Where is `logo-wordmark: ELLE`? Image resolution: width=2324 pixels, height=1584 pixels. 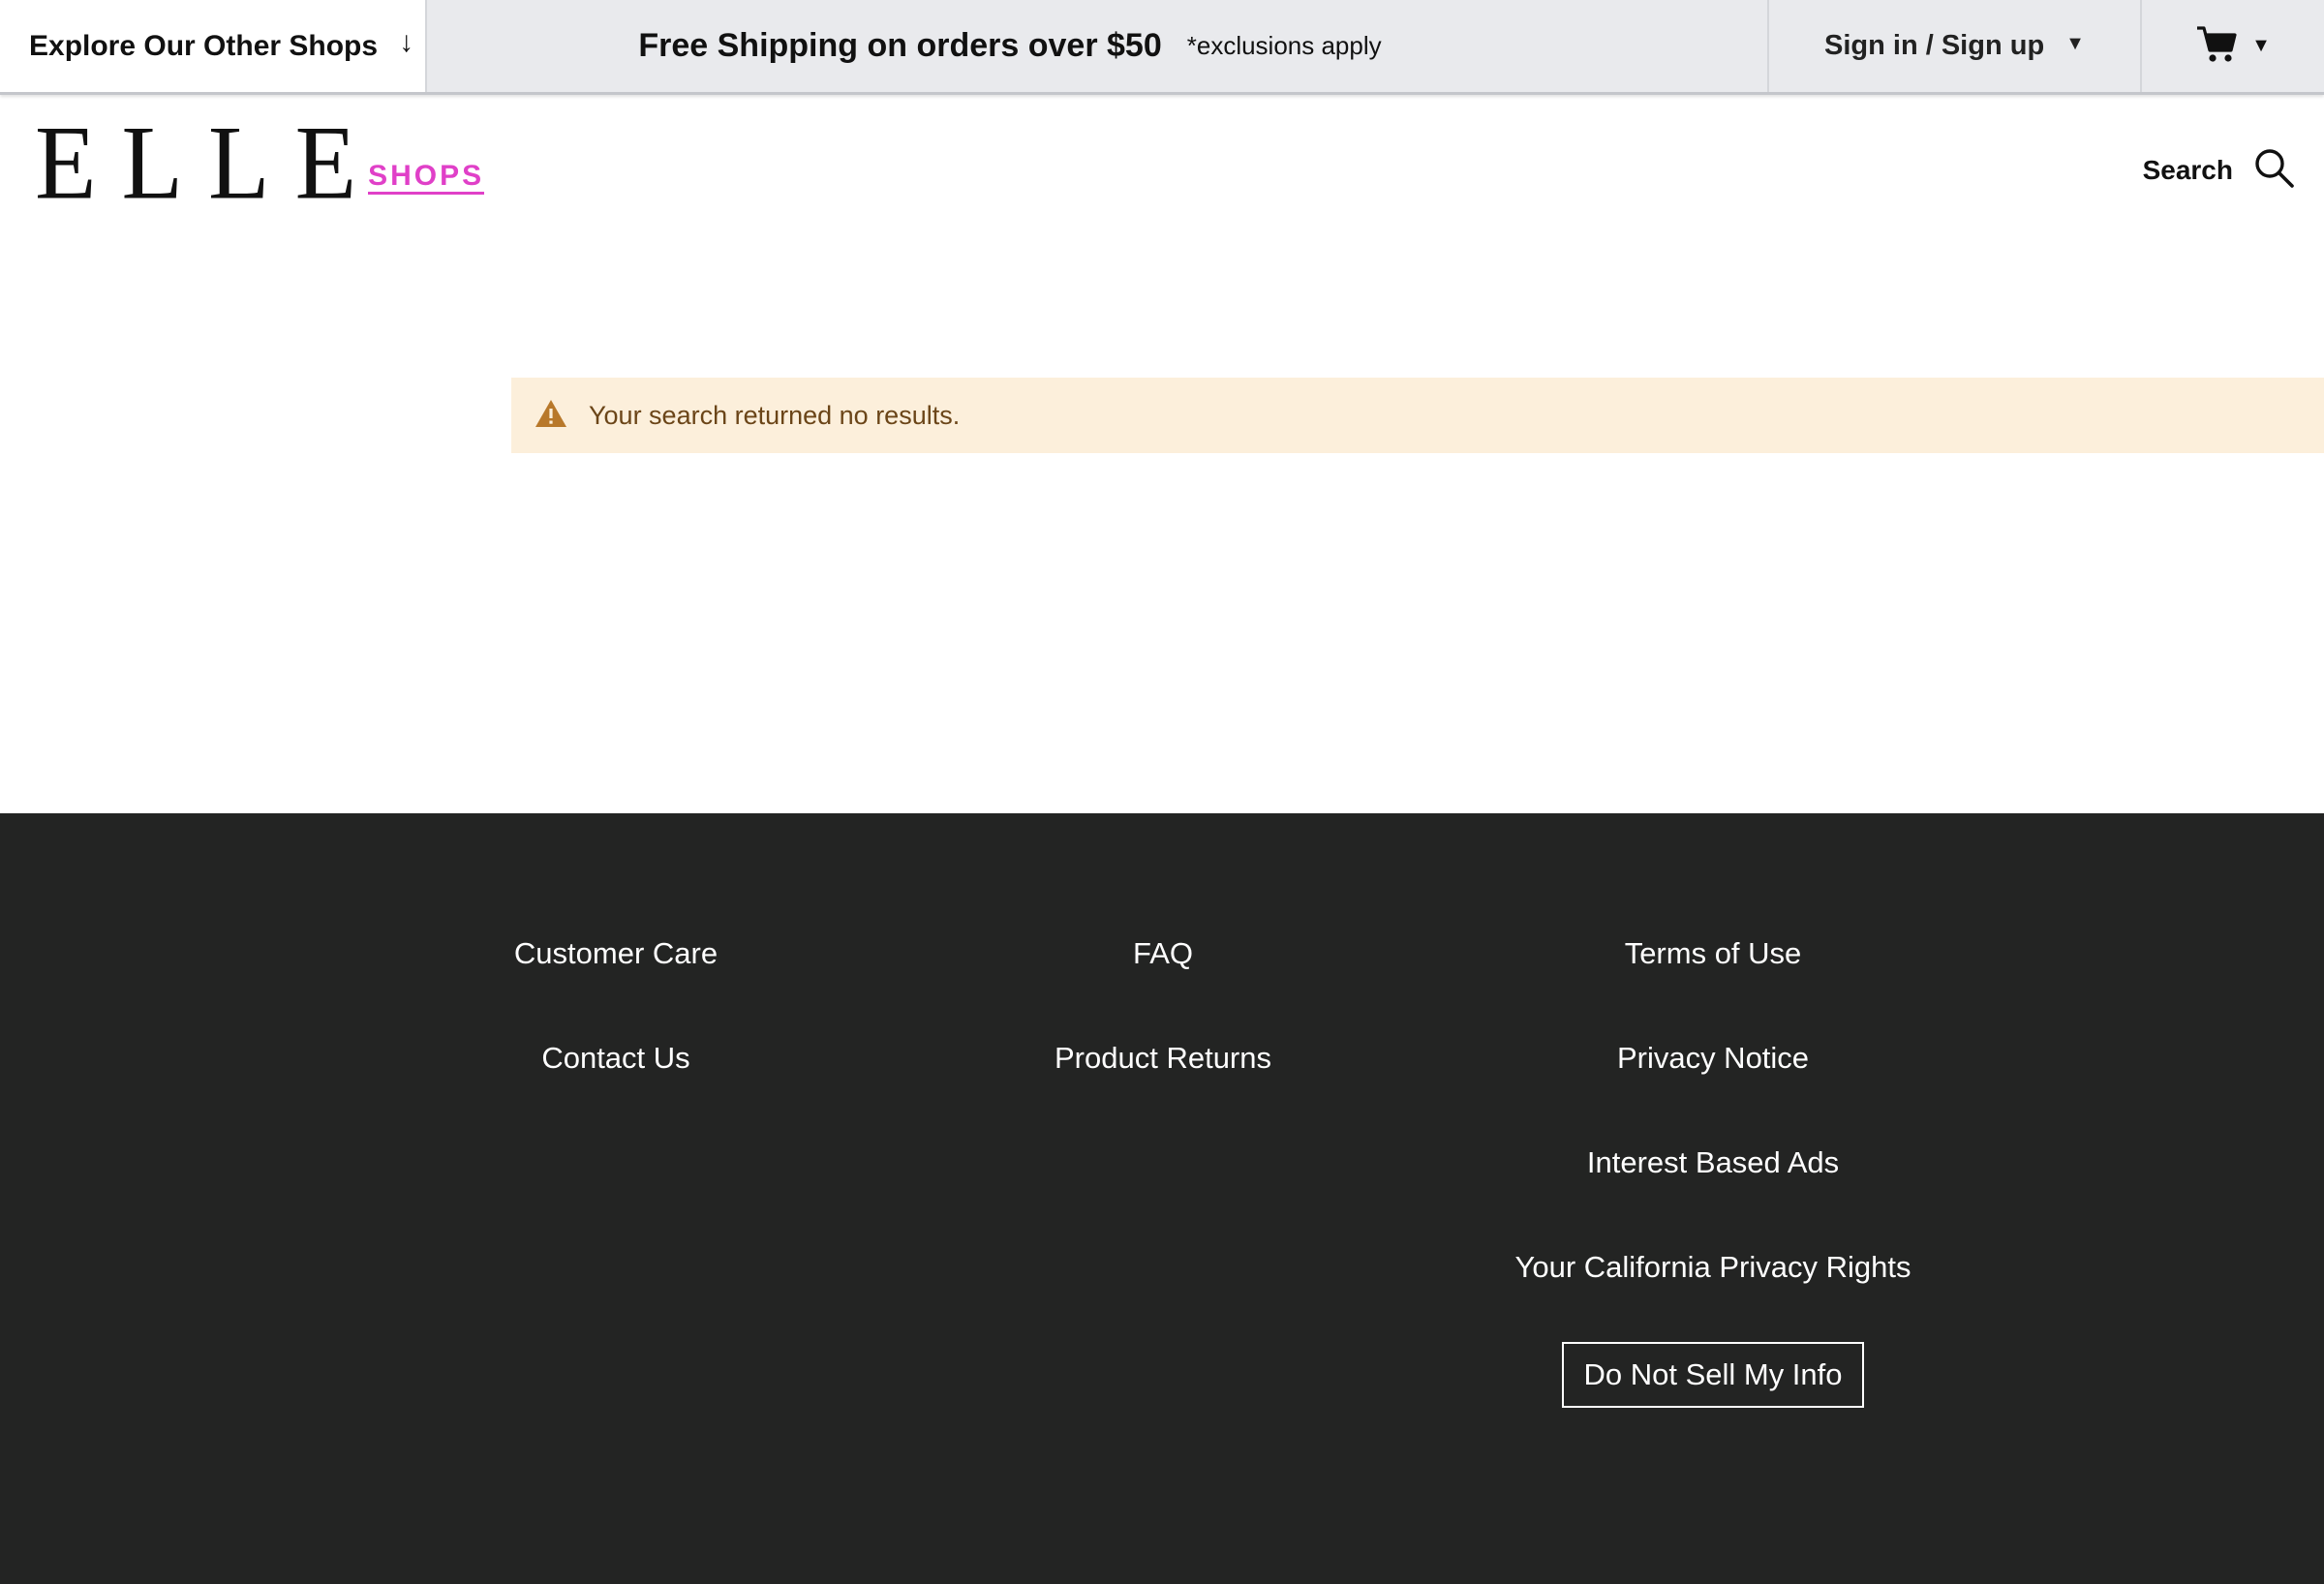
logo-wordmark: ELLE is located at coordinates (209, 163).